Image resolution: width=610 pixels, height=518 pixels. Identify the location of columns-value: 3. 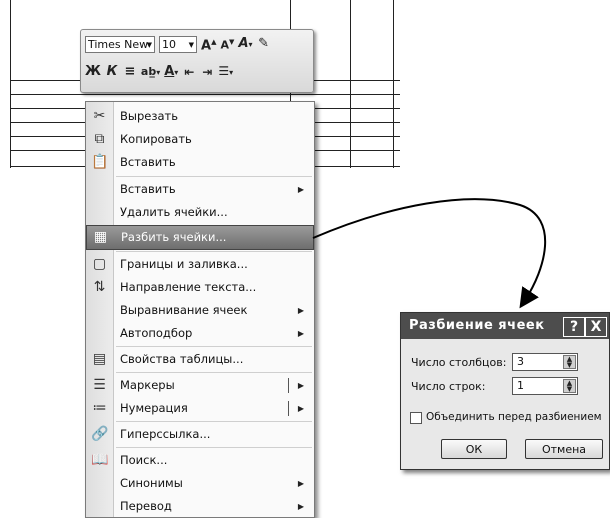
(520, 361).